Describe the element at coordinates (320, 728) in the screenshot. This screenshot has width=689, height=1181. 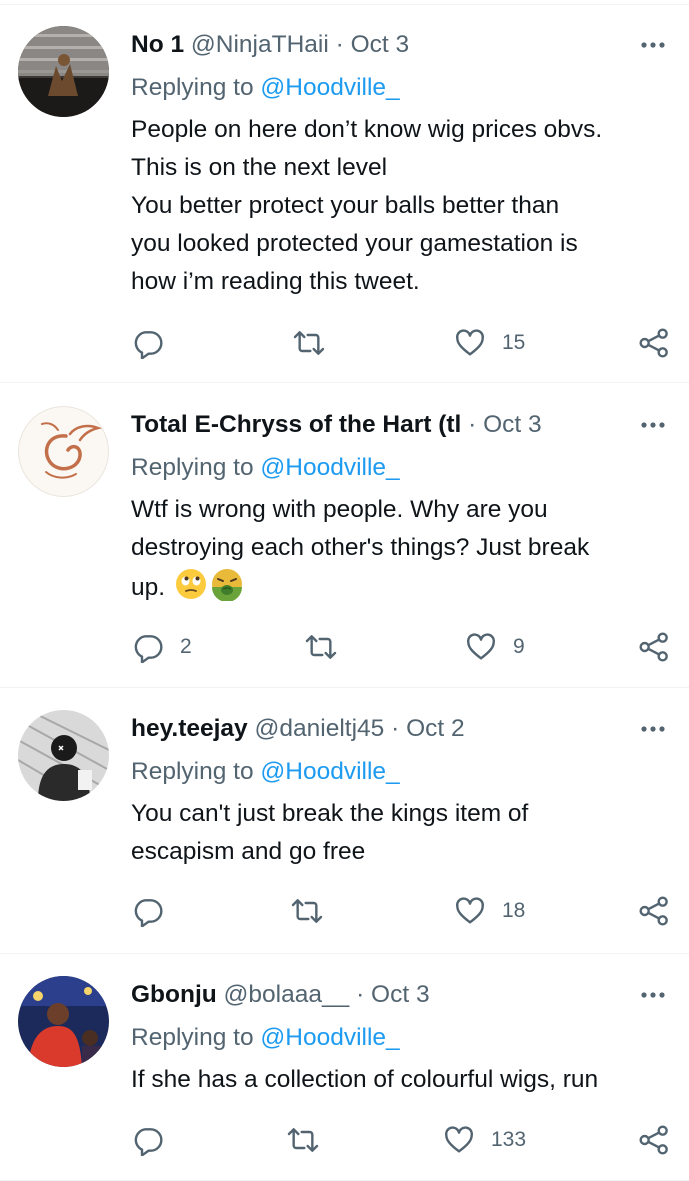
I see `user-handle: @danieltj45` at that location.